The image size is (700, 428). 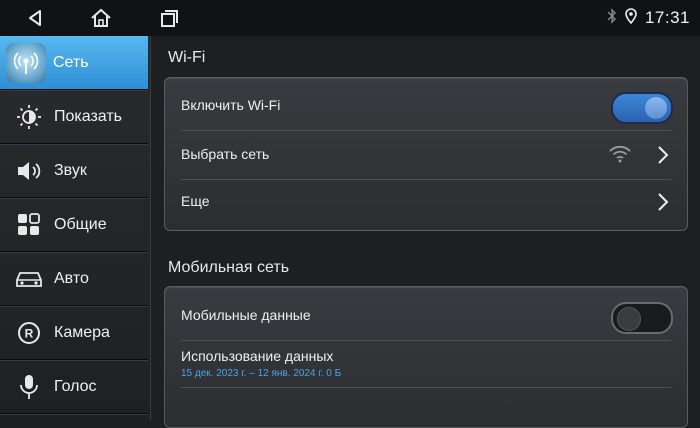 I want to click on wifi-toggle, so click(x=642, y=108).